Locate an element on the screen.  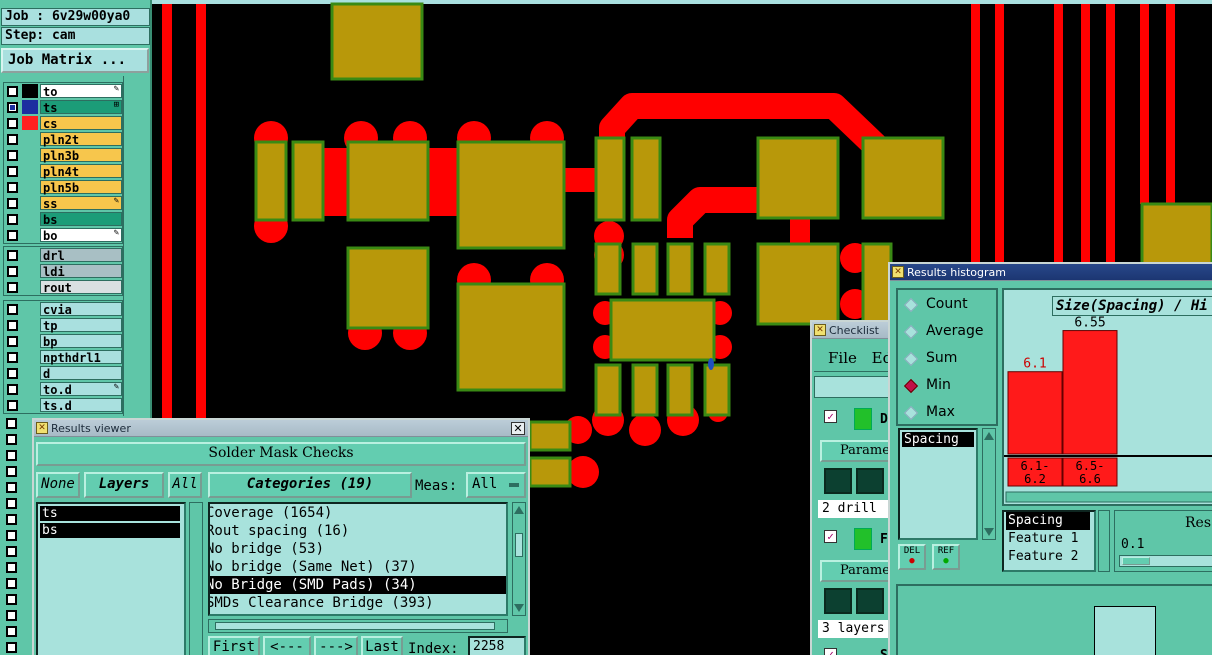
layer-row-pln4t: pln4t is located at coordinates (63, 171).